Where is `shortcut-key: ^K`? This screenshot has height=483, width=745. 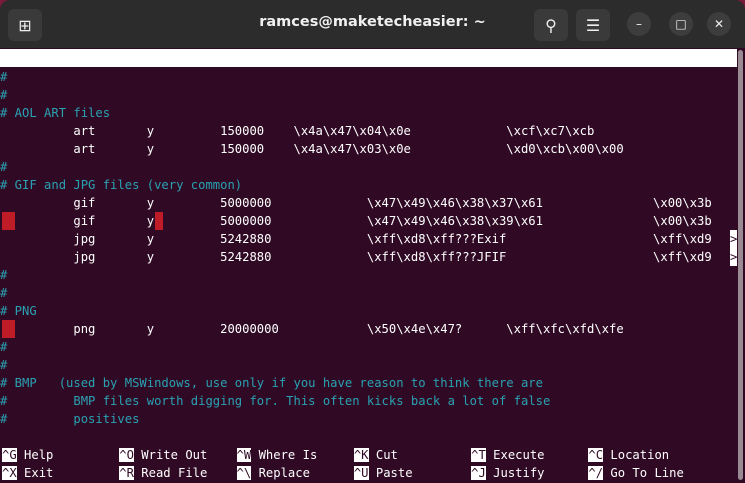 shortcut-key: ^K is located at coordinates (361, 455).